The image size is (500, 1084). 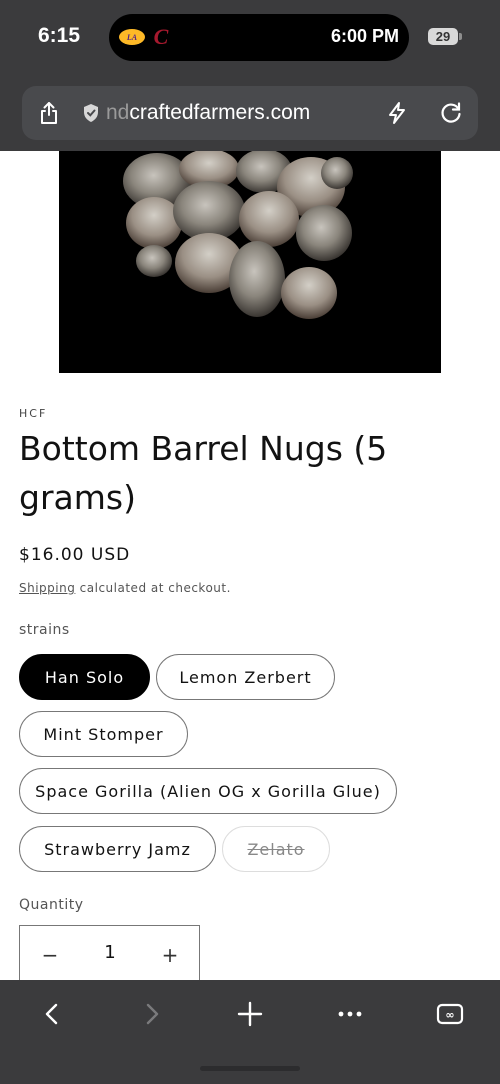 I want to click on tabs-count: ∞, so click(x=449, y=1015).